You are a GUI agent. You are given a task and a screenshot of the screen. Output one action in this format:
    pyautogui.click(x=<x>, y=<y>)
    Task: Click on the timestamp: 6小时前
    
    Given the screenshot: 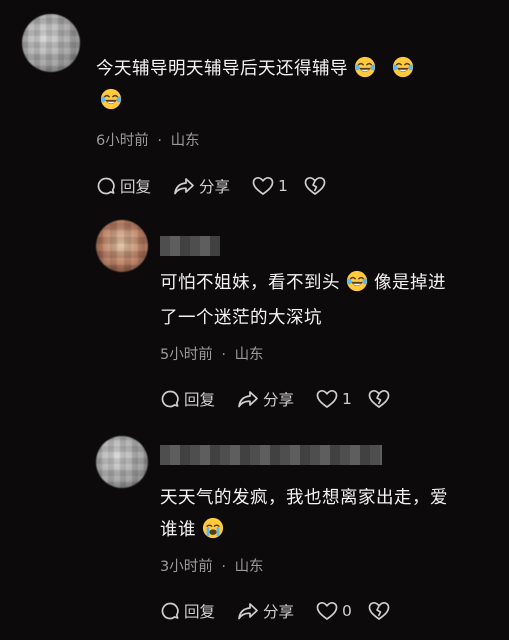 What is the action you would take?
    pyautogui.click(x=122, y=141)
    